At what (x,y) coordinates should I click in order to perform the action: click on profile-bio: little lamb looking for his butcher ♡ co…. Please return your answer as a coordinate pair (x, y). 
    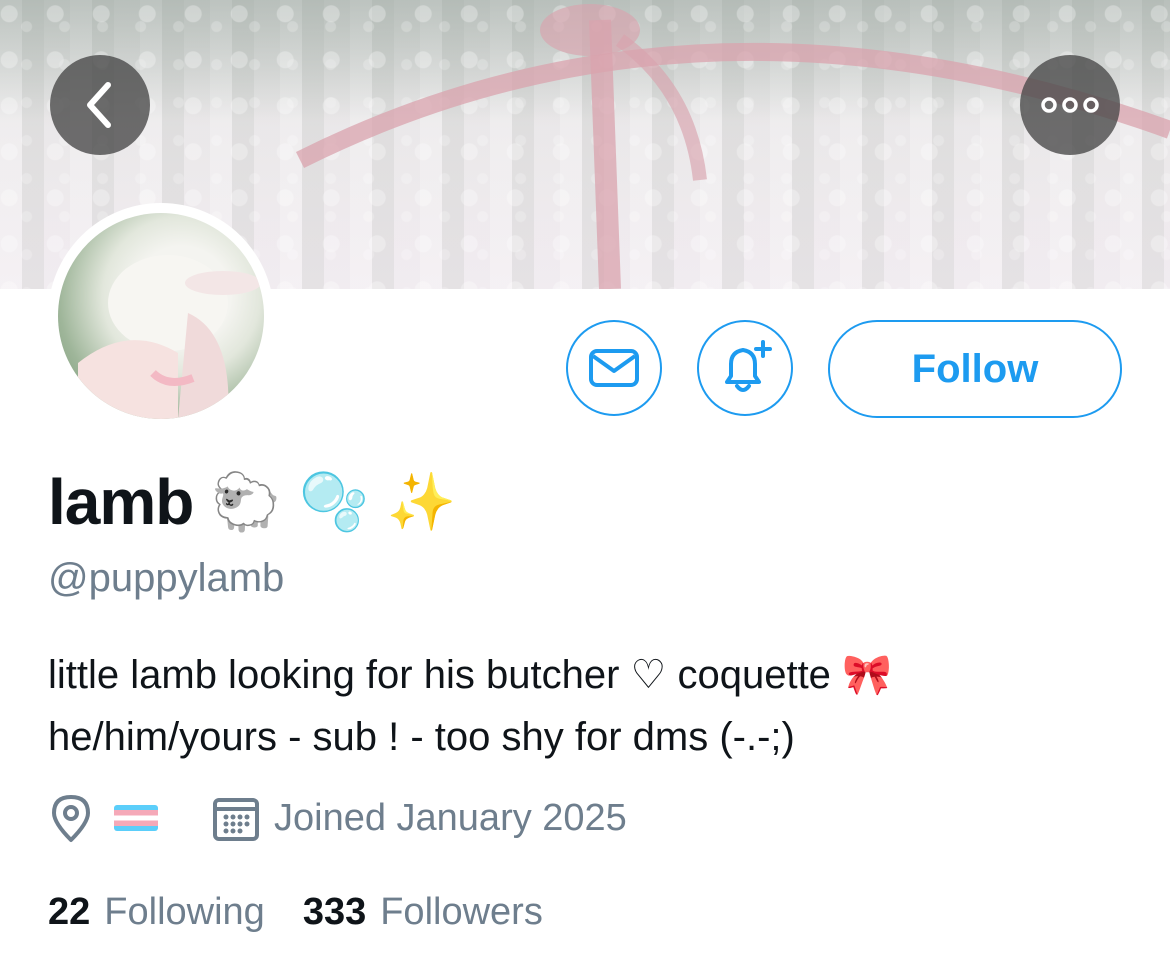
    Looking at the image, I should click on (588, 706).